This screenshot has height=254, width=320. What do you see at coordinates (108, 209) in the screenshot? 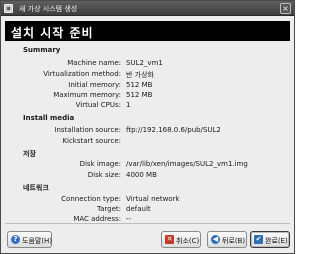
I see `target-label: Target:` at bounding box center [108, 209].